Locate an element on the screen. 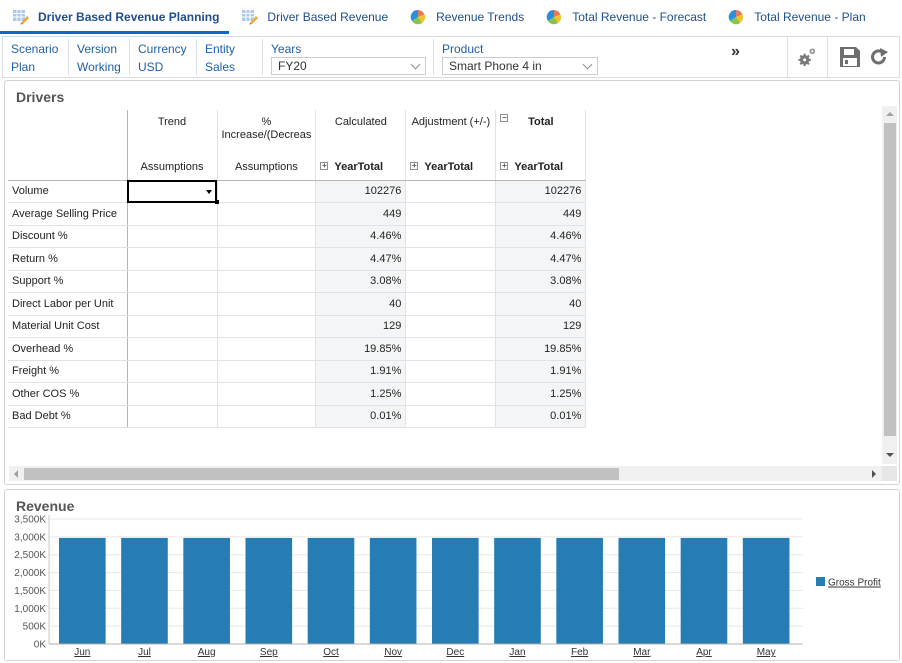  total-cell: 40 is located at coordinates (541, 304).